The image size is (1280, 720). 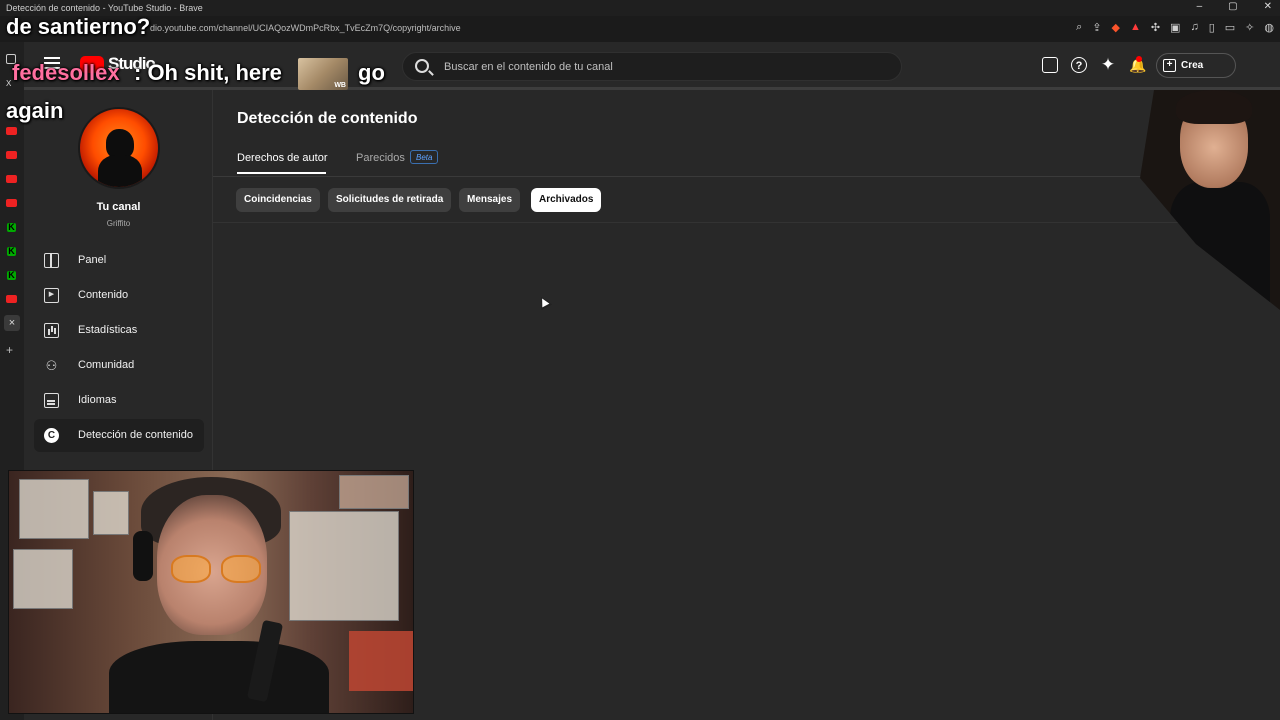 I want to click on guest-hair, so click(x=1214, y=107).